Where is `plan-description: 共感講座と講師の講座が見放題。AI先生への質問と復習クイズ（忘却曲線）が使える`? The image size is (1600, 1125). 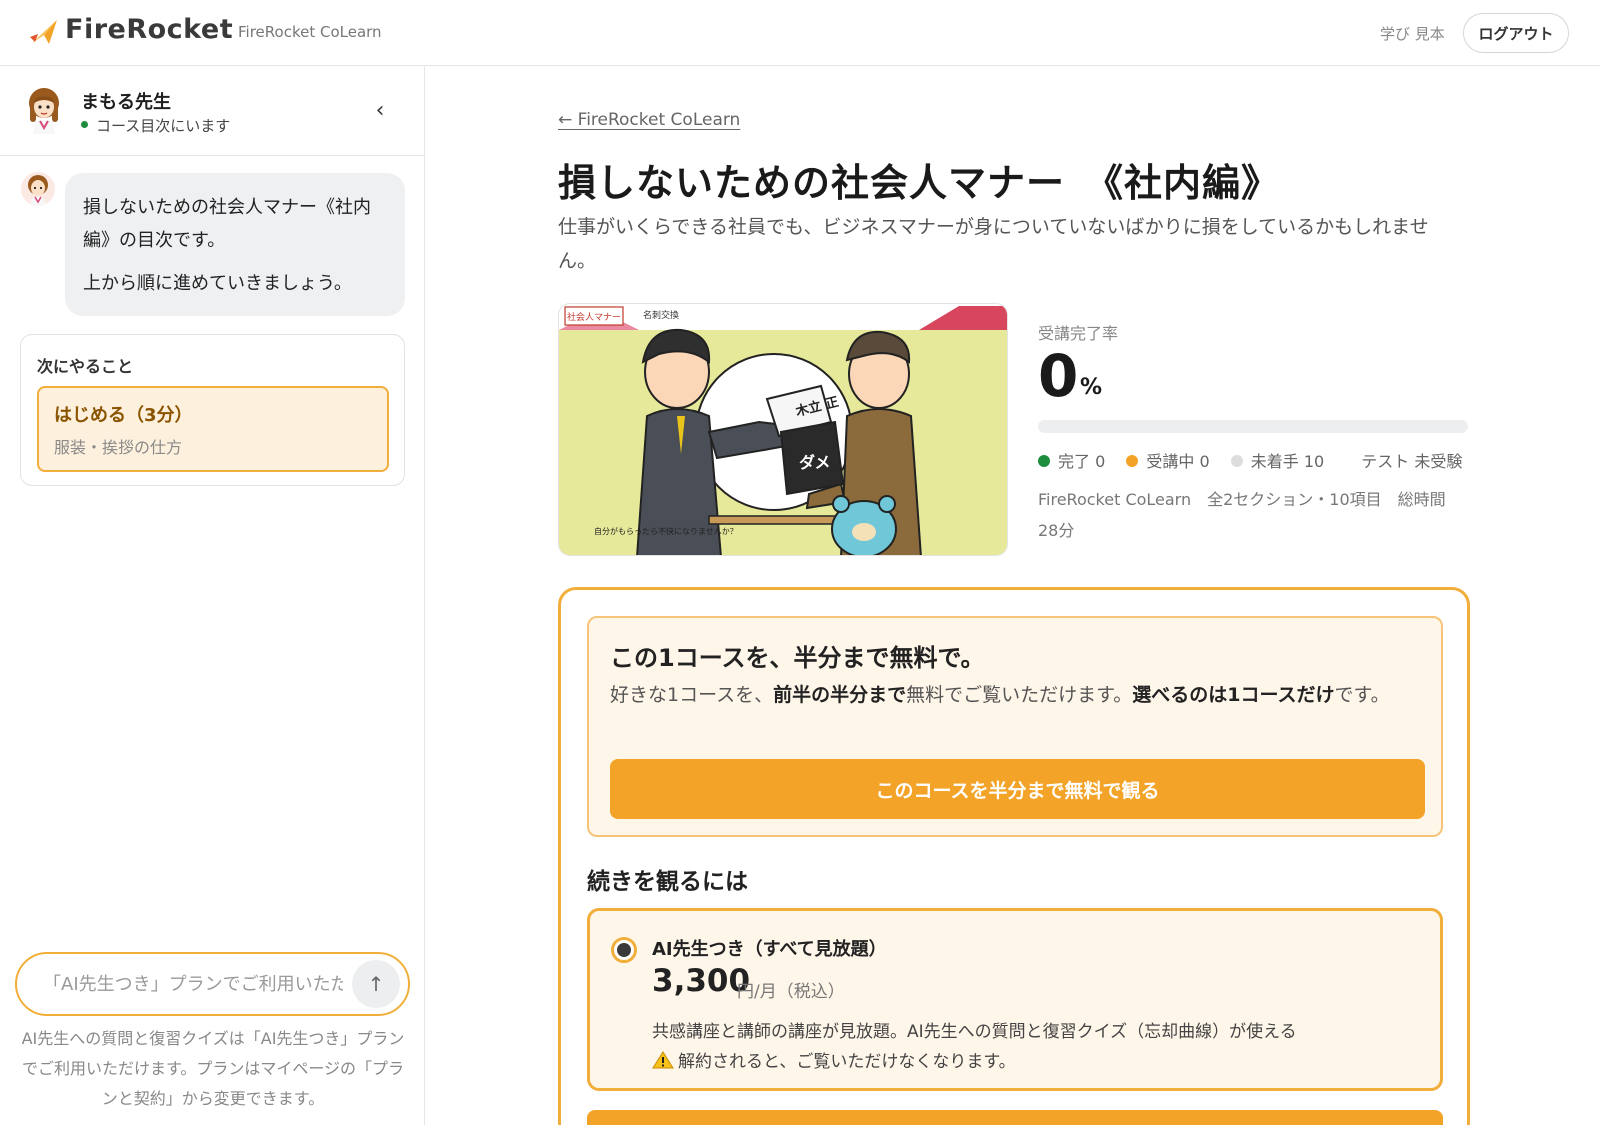 plan-description: 共感講座と講師の講座が見放題。AI先生への質問と復習クイズ（忘却曲線）が使える is located at coordinates (974, 1032).